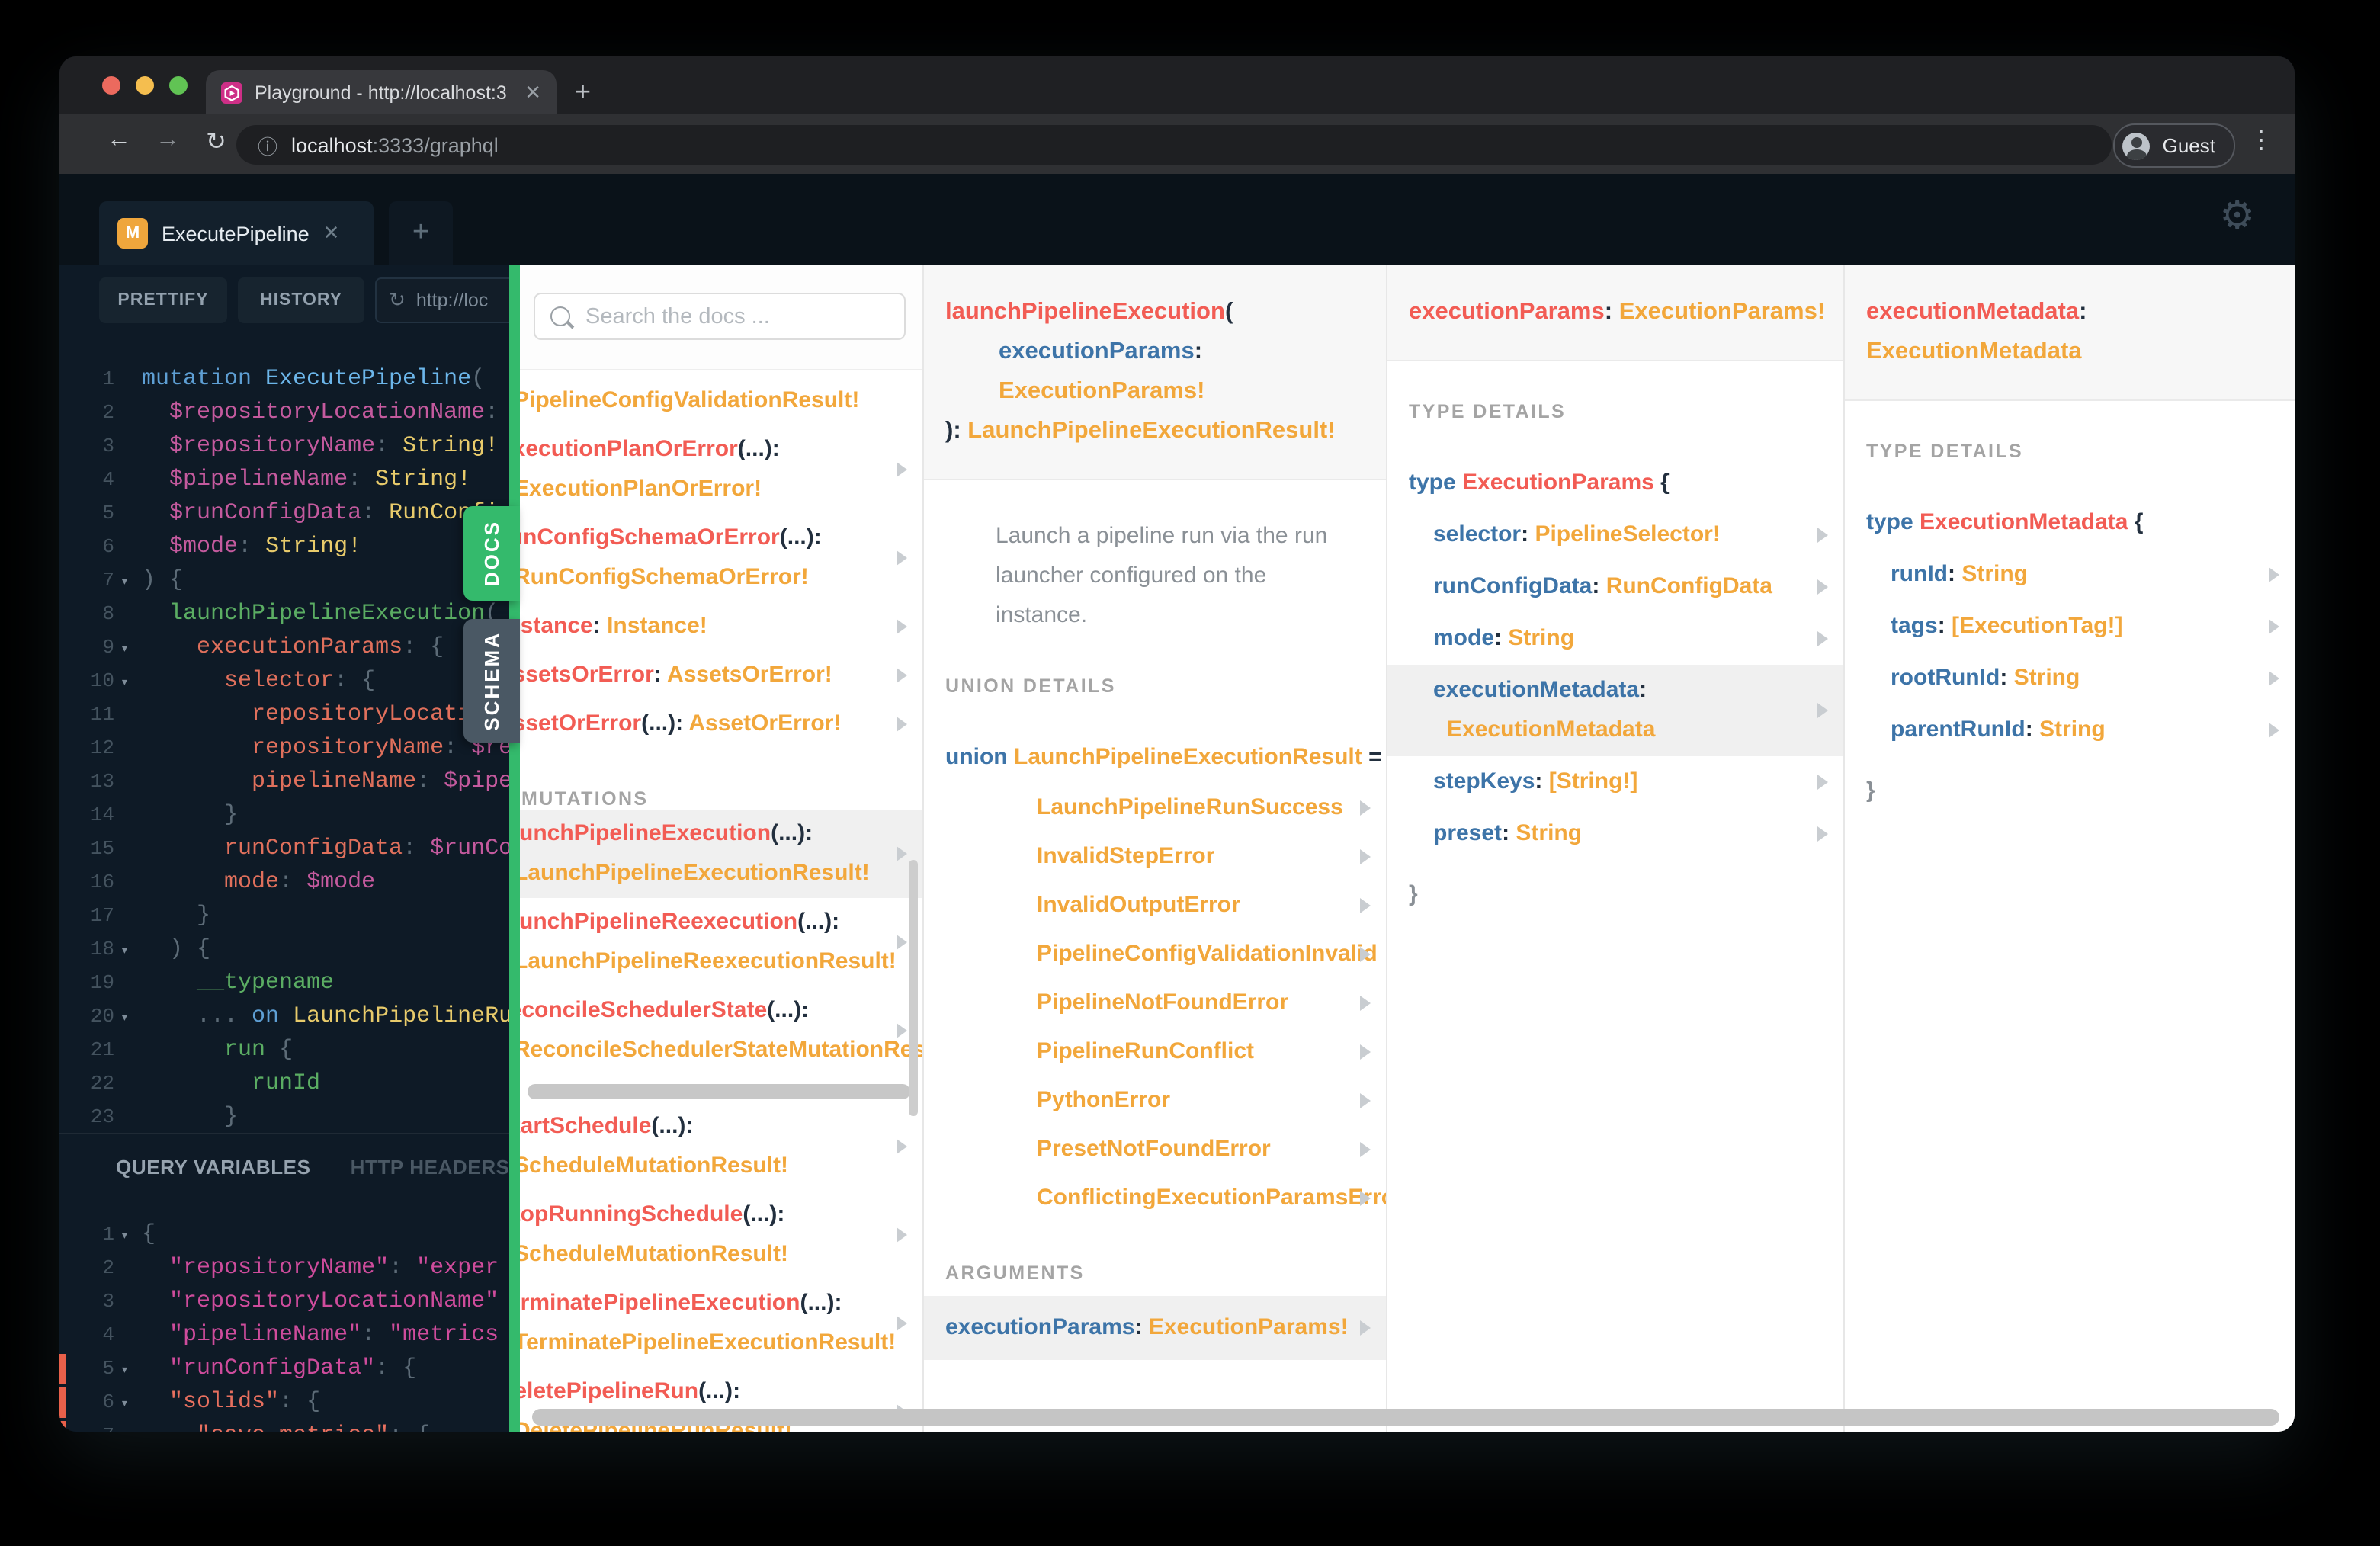 The width and height of the screenshot is (2380, 1546). I want to click on doc-item: PipelineRunConflict, so click(1155, 1052).